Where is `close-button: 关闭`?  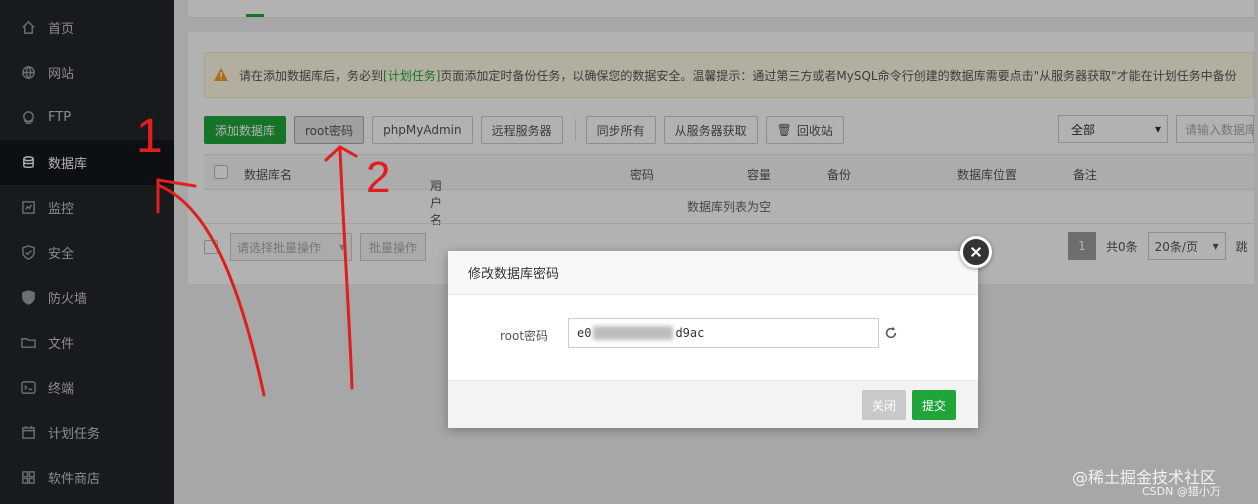
close-button: 关闭 is located at coordinates (884, 405).